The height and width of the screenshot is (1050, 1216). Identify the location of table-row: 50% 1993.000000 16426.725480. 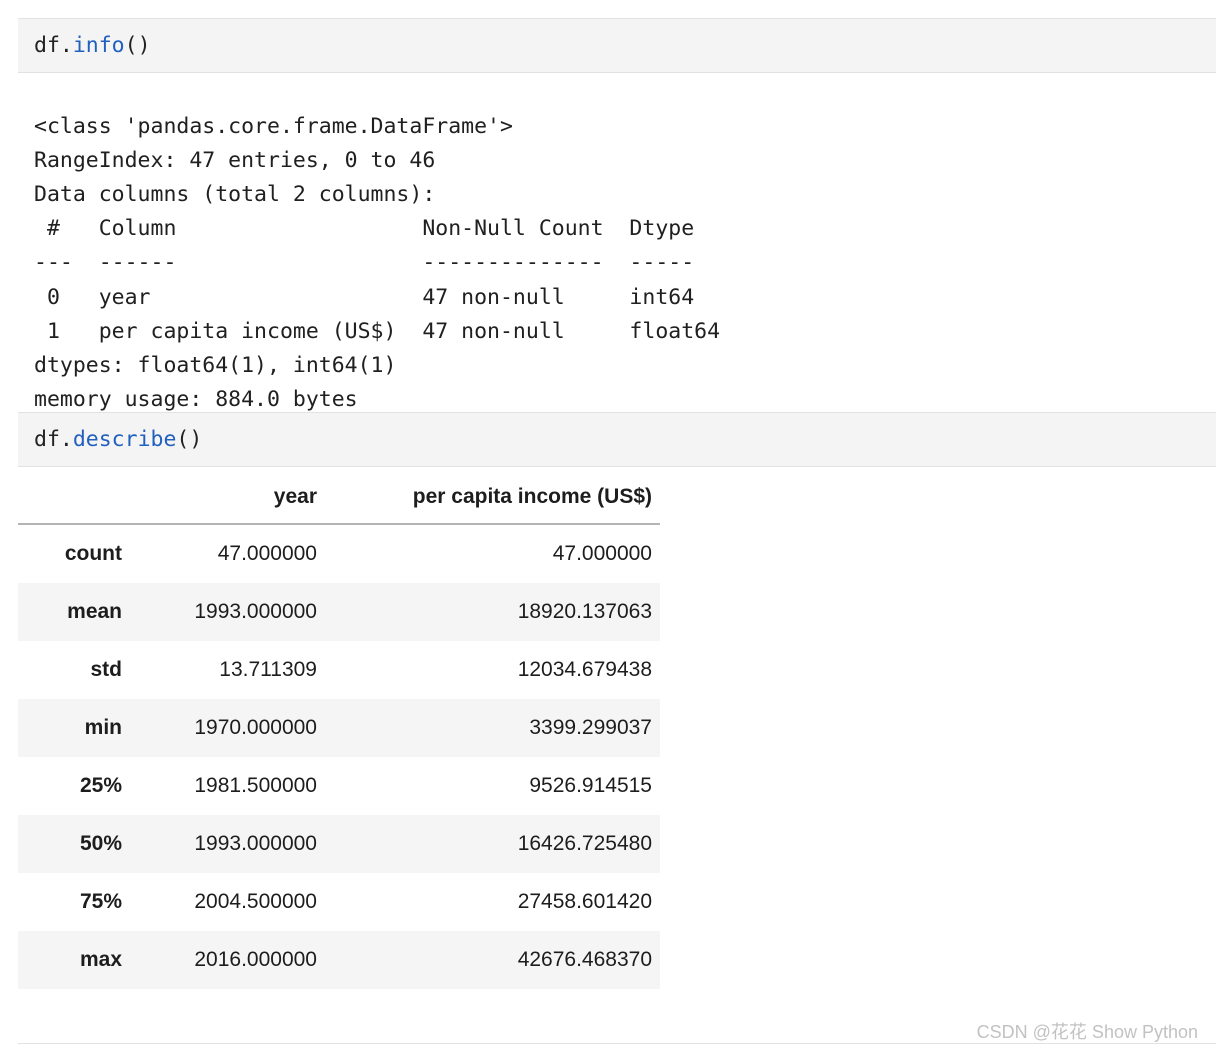
(339, 844).